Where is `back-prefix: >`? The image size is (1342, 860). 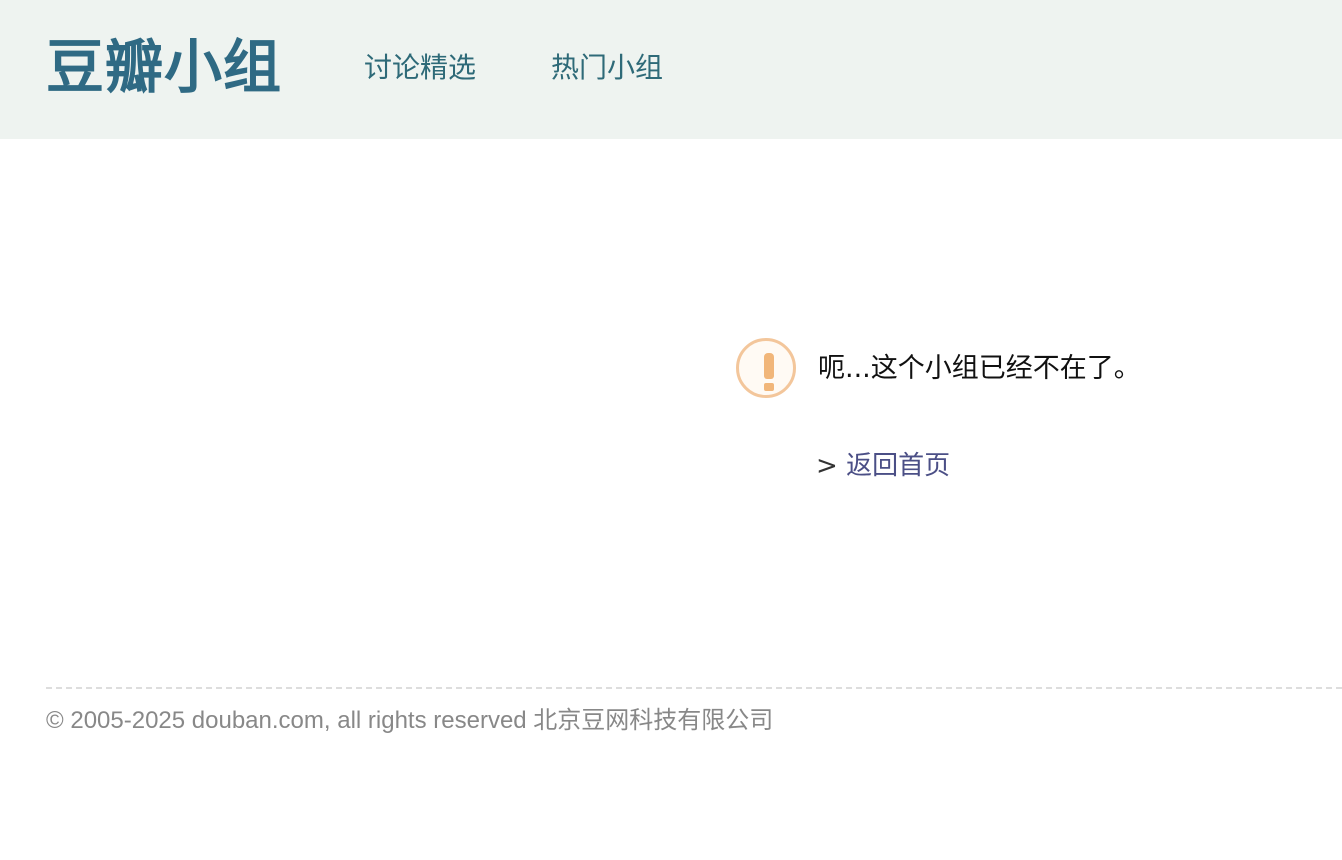
back-prefix: > is located at coordinates (827, 466).